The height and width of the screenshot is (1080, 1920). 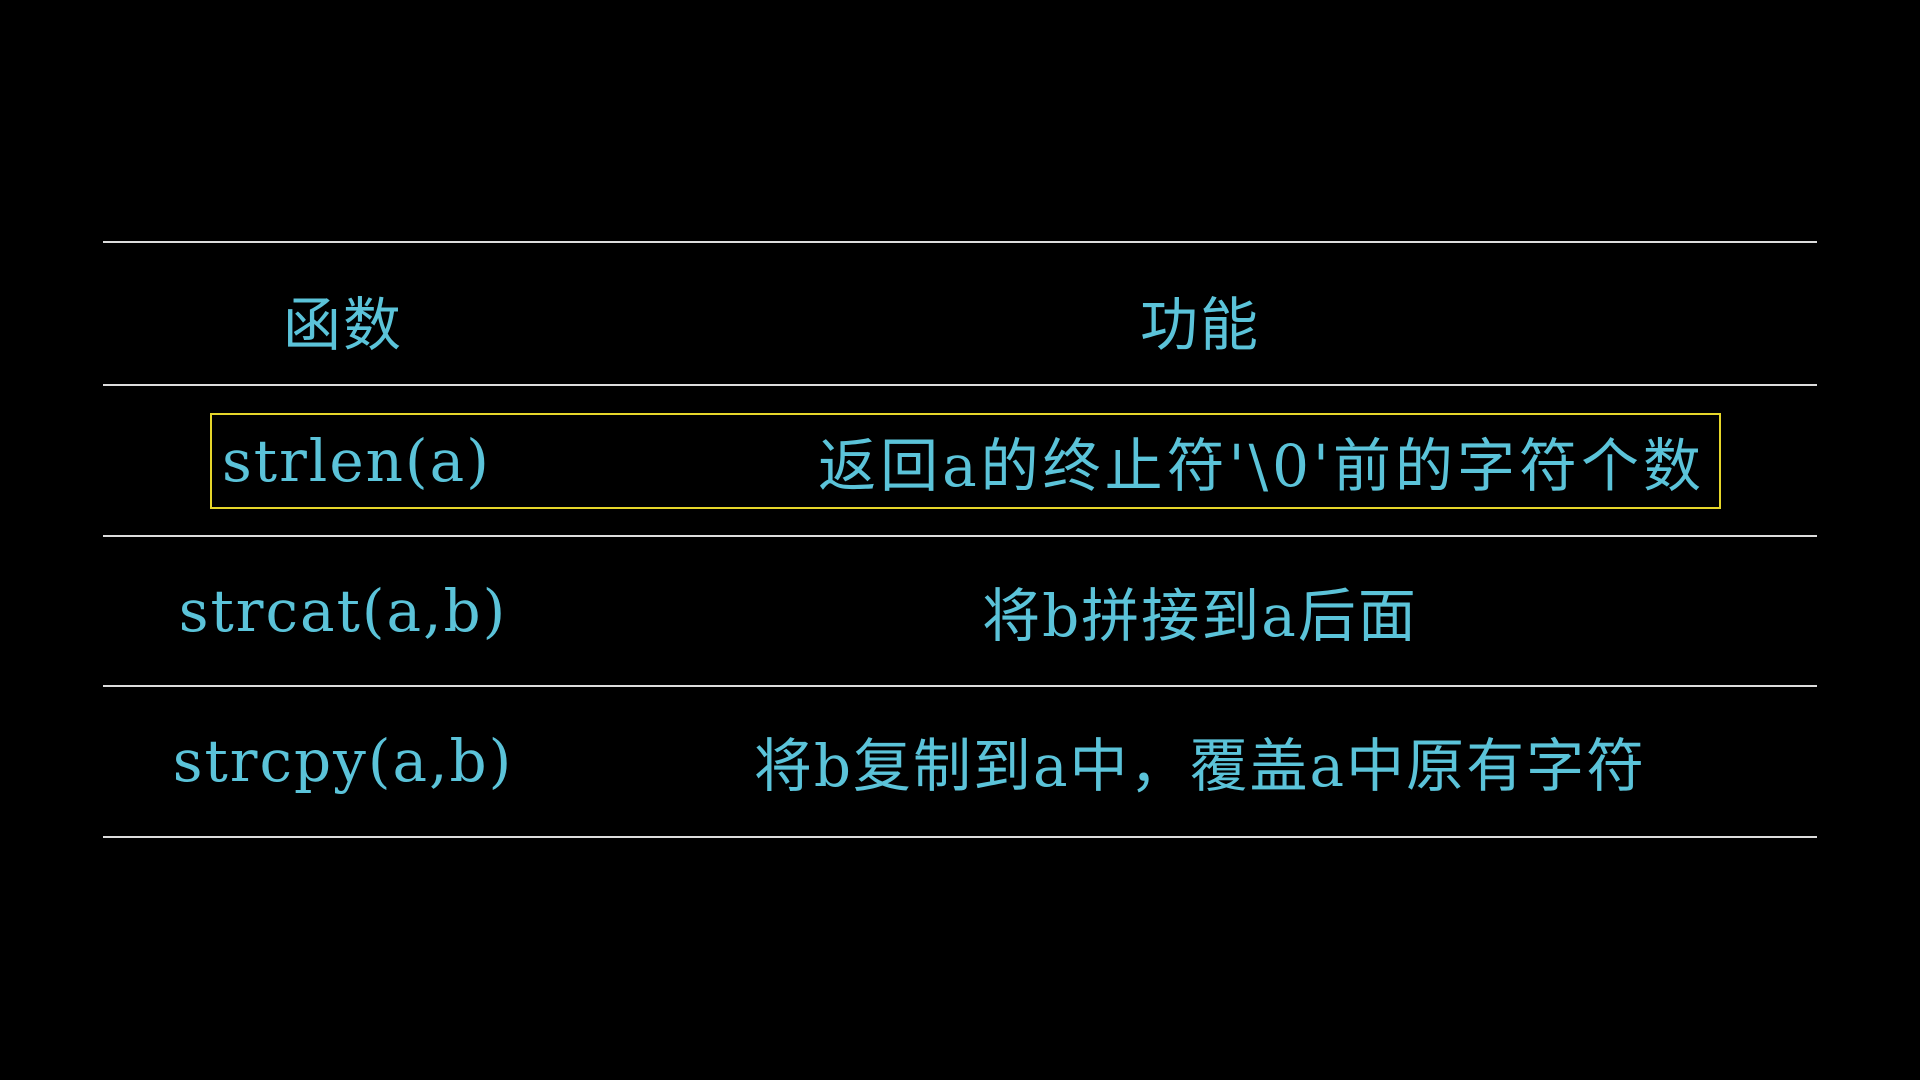 I want to click on table-top-rule, so click(x=960, y=242).